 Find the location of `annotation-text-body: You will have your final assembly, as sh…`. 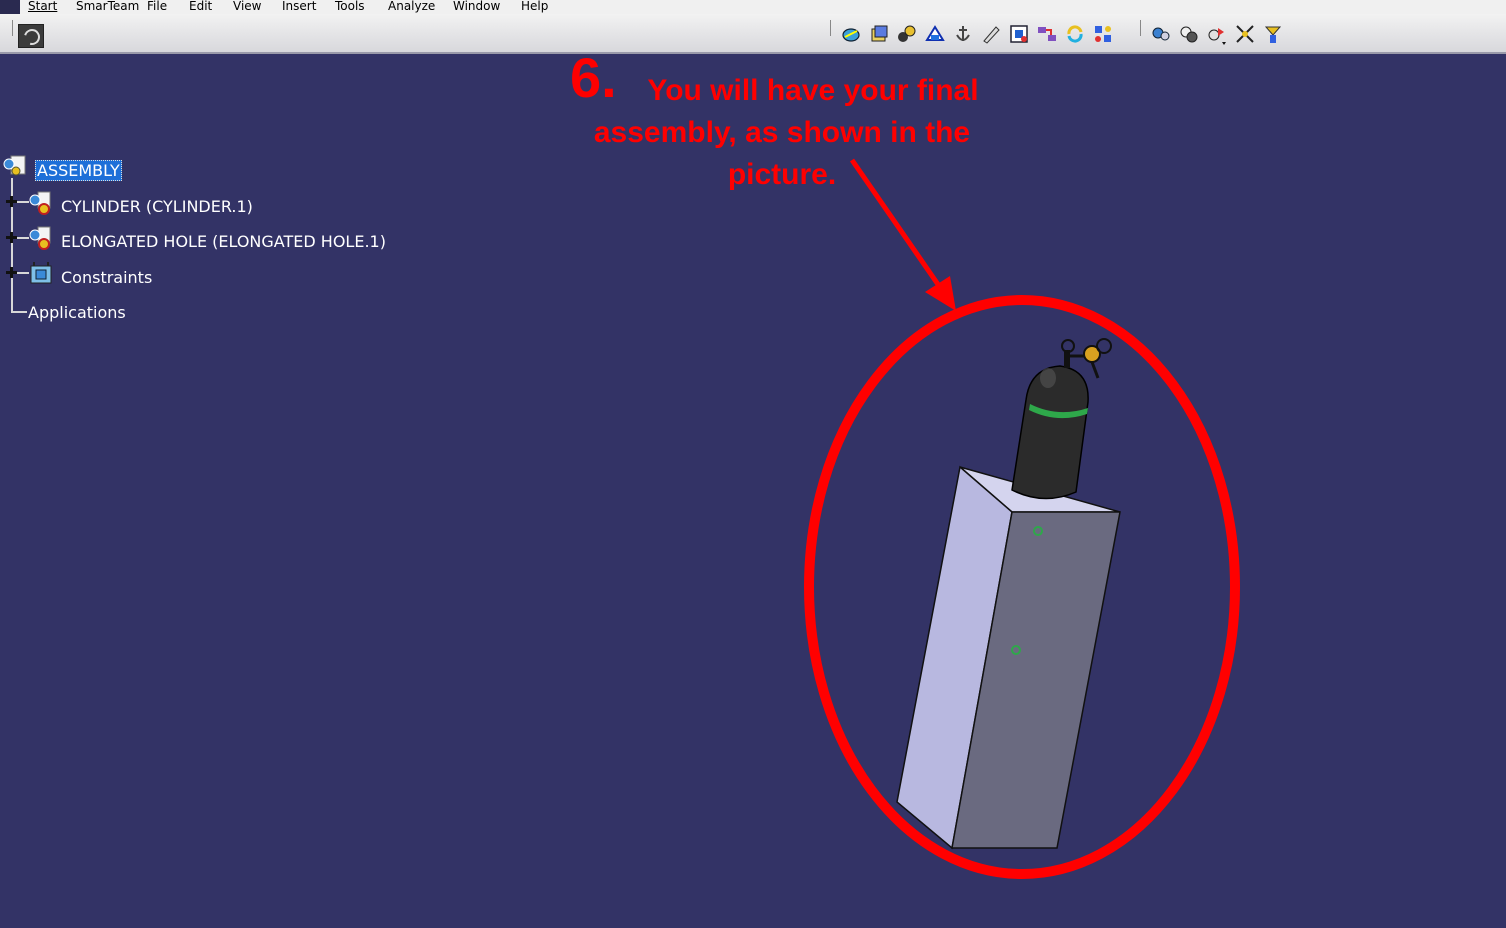

annotation-text-body: You will have your final assembly, as sh… is located at coordinates (786, 132).